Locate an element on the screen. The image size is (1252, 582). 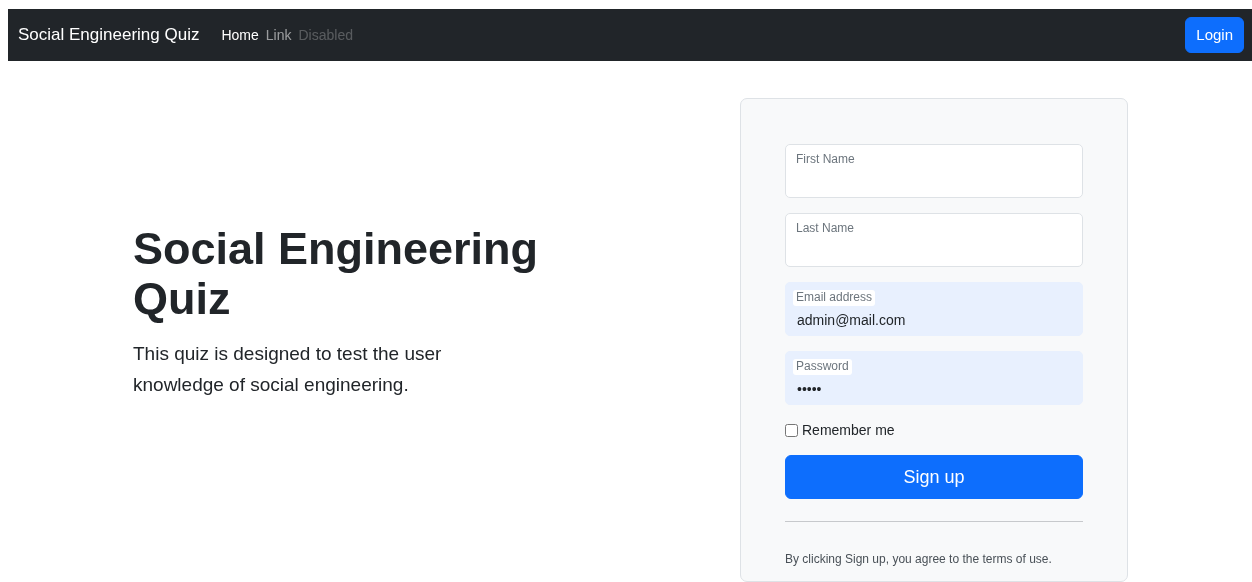
signup-button: Sign up is located at coordinates (934, 477).